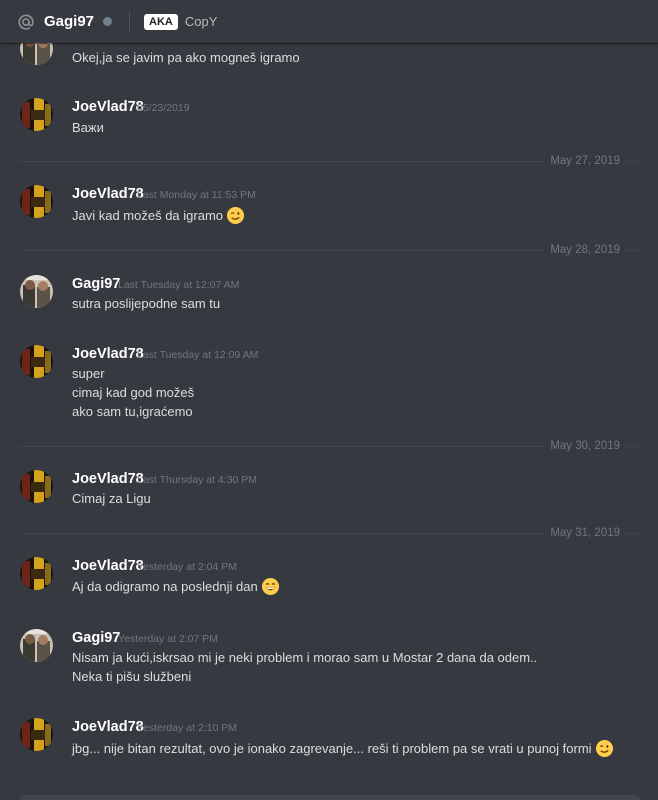 The width and height of the screenshot is (658, 800). I want to click on message-timestamp: Last Thursday at 4:30 PM, so click(197, 480).